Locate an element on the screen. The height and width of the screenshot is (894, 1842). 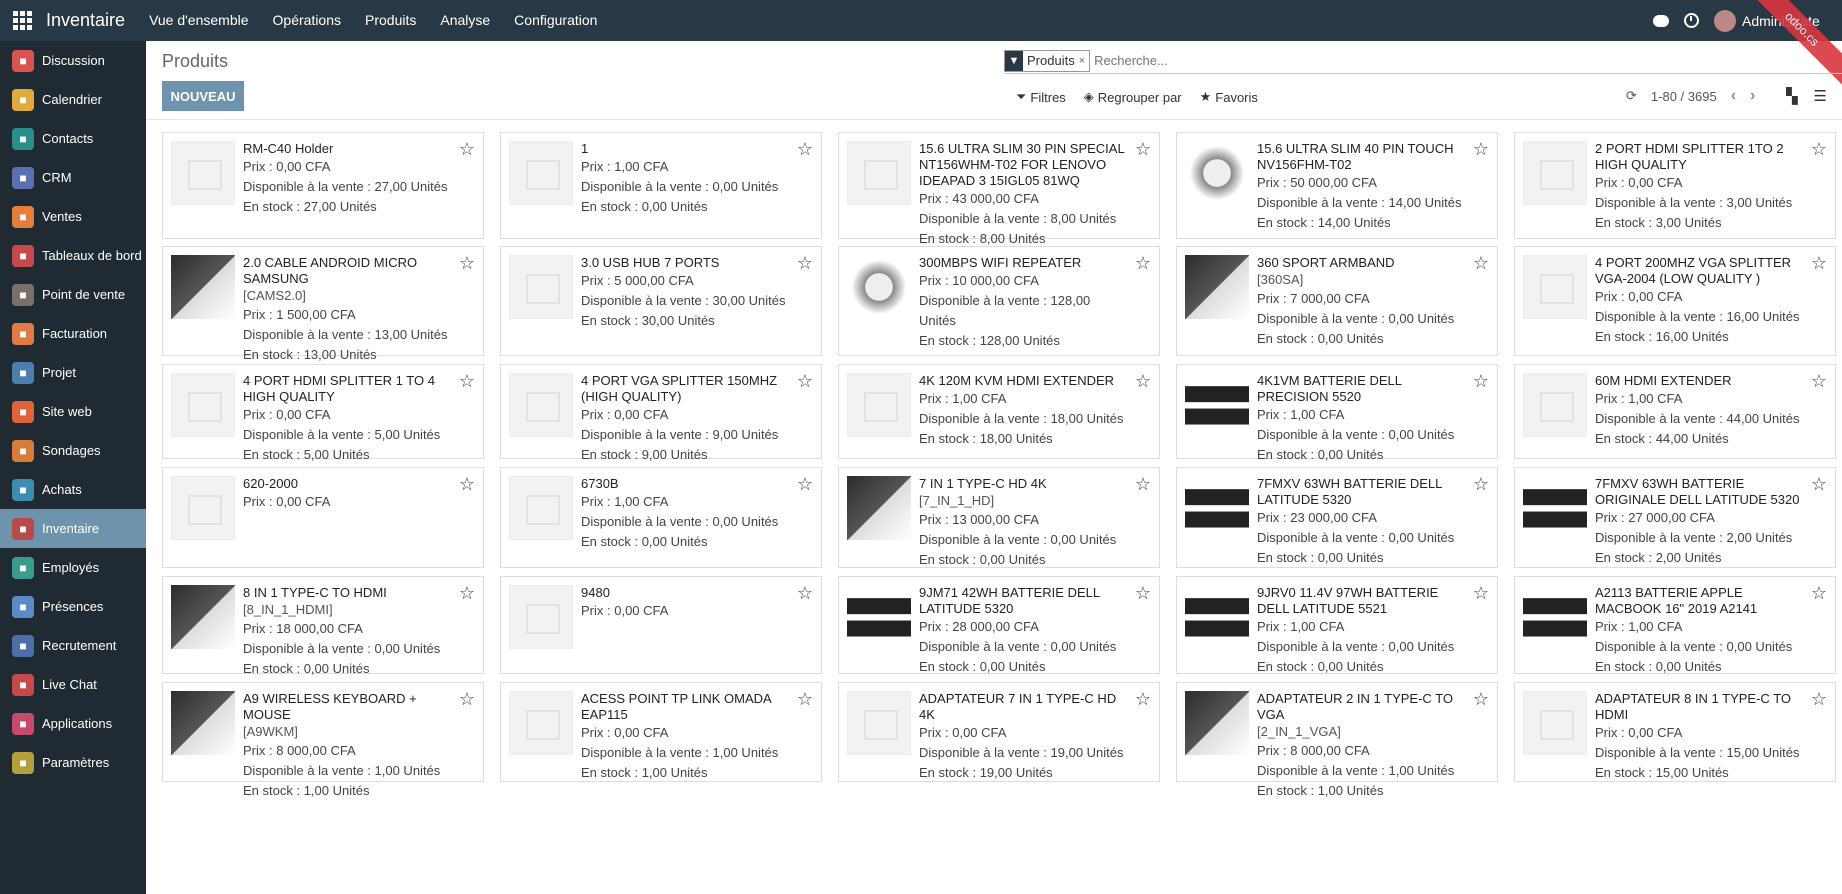
pager-value: 1-80 / 3695 is located at coordinates (1684, 96).